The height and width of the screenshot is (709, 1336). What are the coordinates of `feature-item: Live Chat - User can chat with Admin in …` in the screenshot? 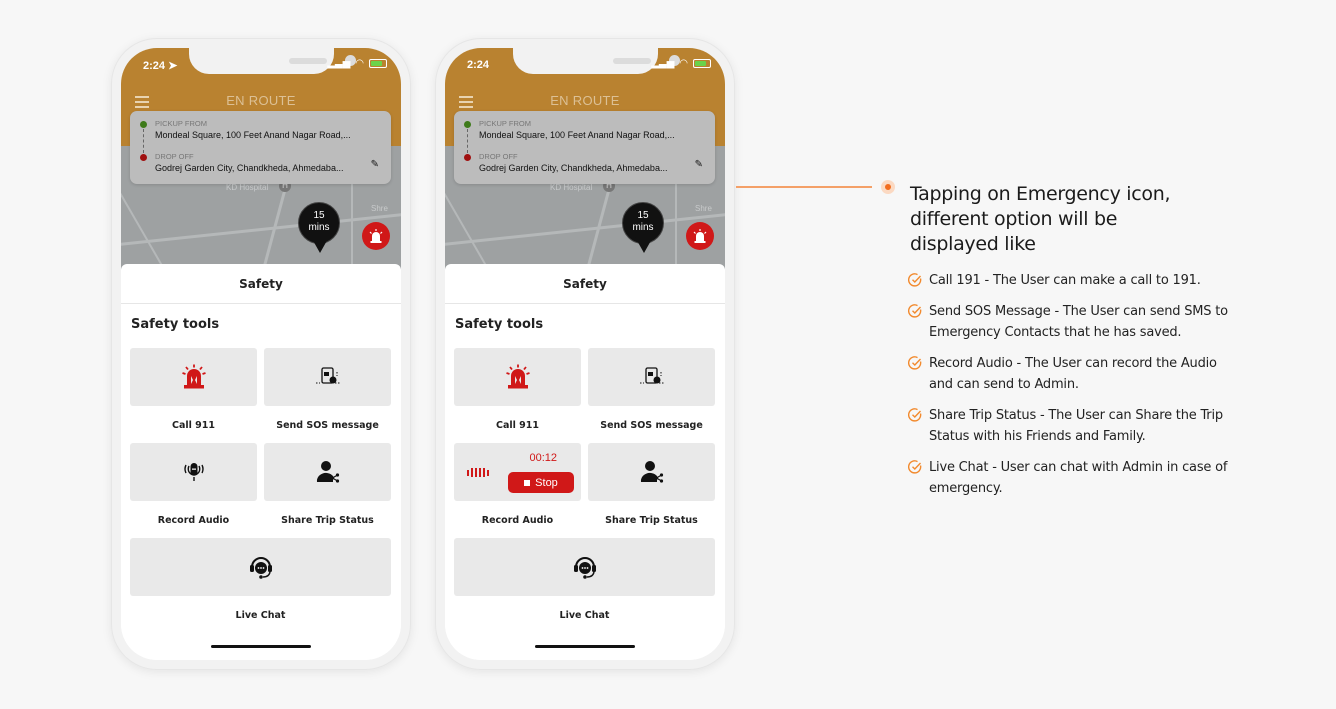 It's located at (1068, 478).